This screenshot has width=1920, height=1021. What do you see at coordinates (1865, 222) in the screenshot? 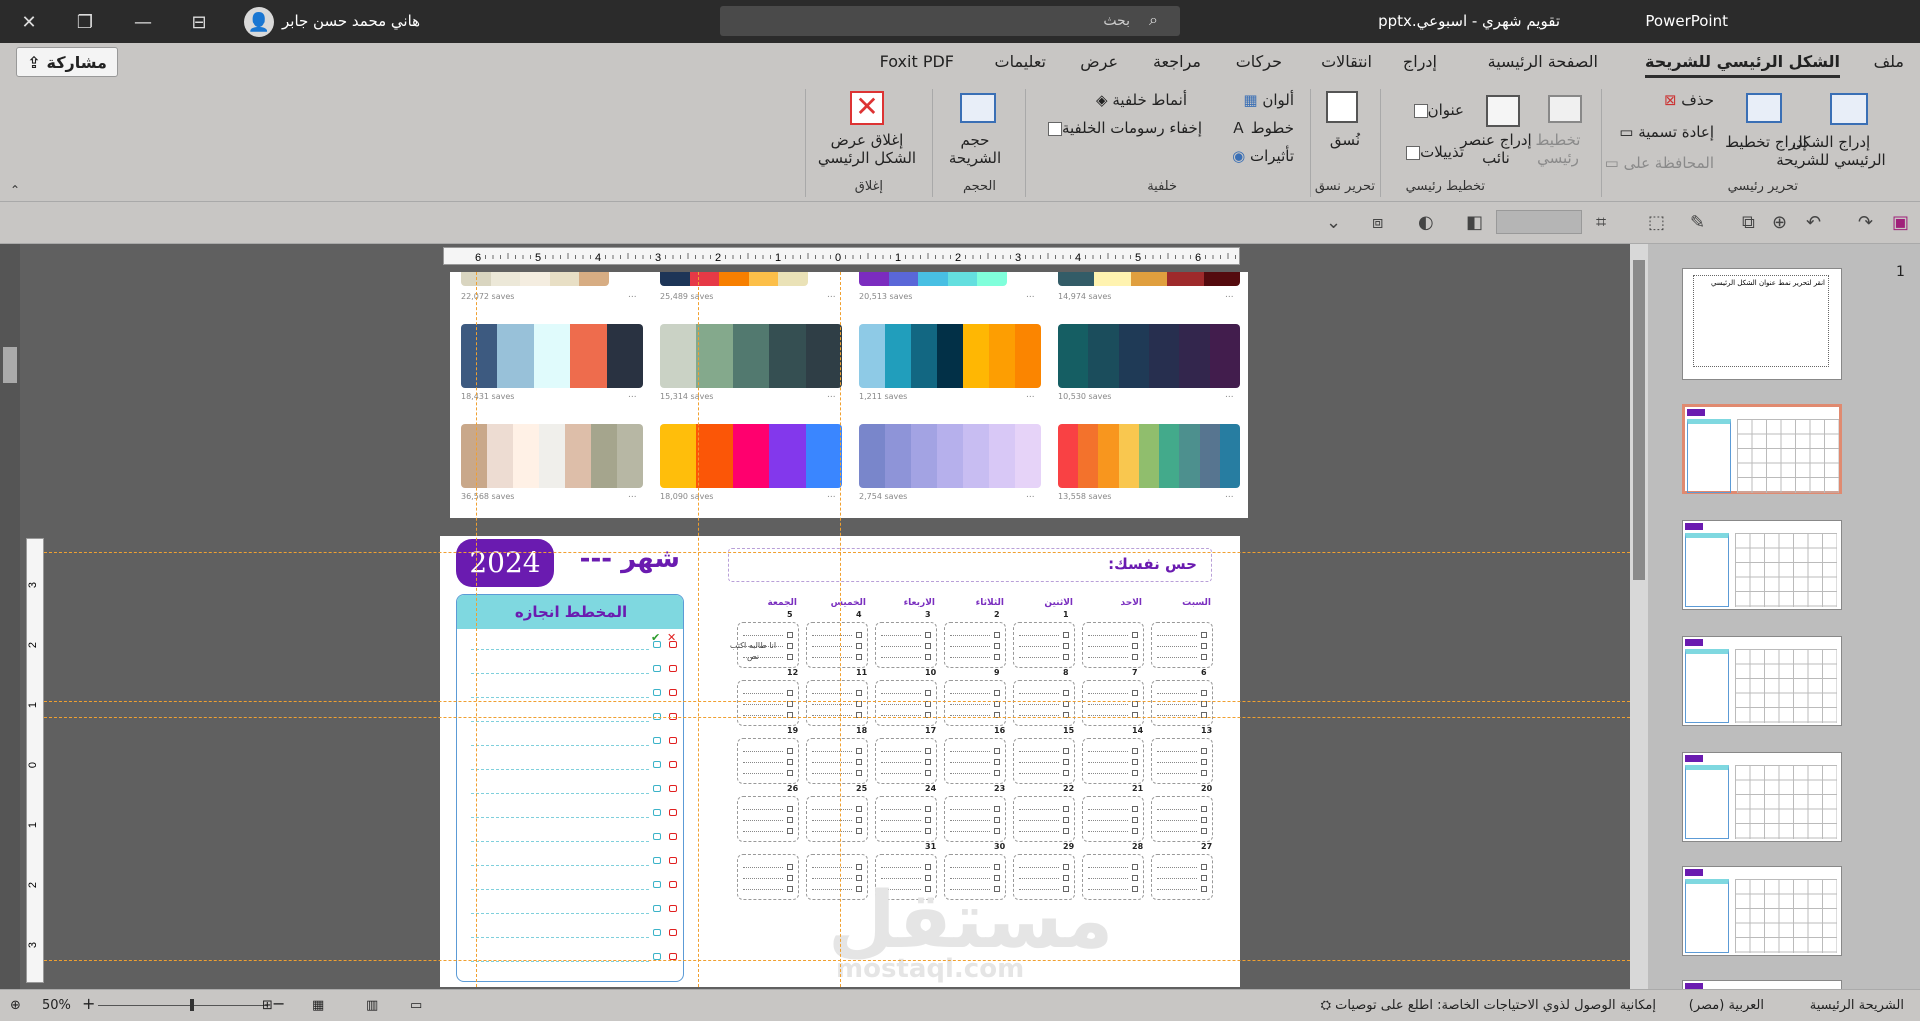
I see `redo-icon: ↷` at bounding box center [1865, 222].